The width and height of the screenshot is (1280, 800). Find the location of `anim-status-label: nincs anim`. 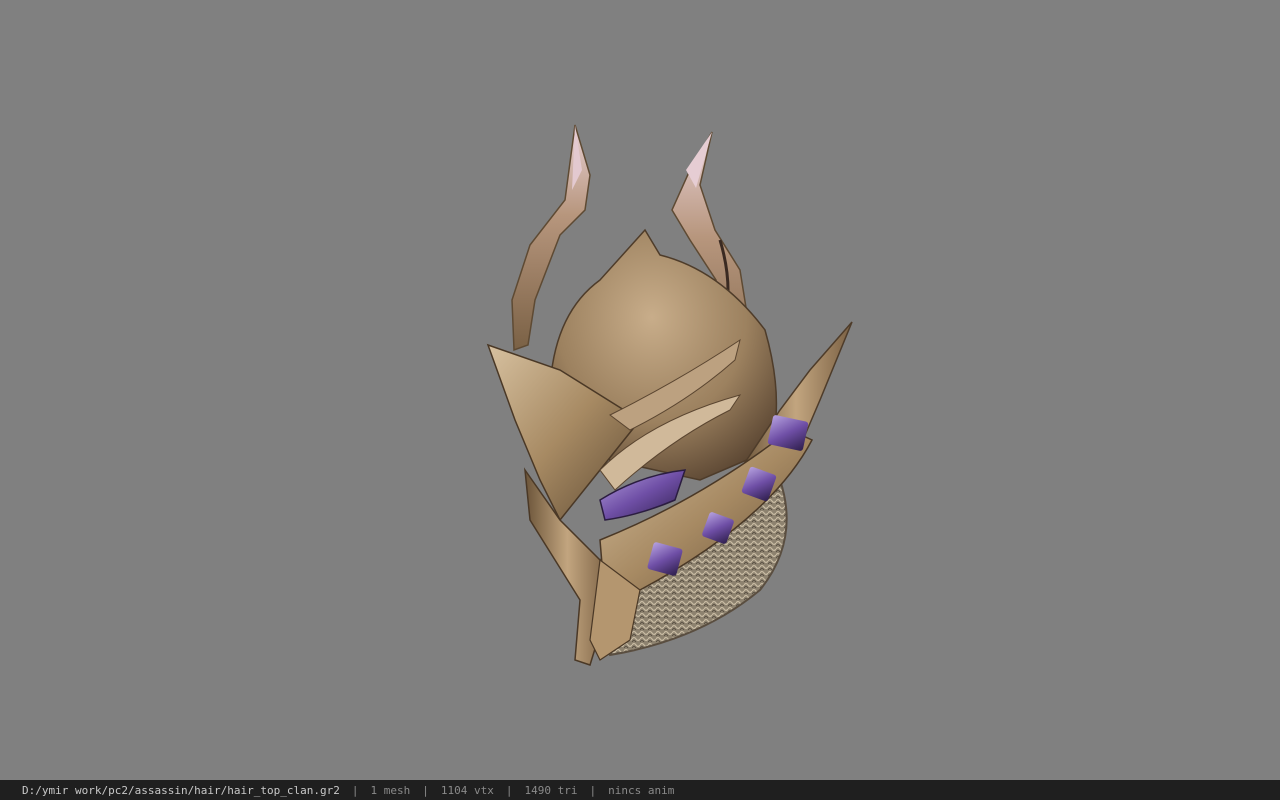

anim-status-label: nincs anim is located at coordinates (641, 790).